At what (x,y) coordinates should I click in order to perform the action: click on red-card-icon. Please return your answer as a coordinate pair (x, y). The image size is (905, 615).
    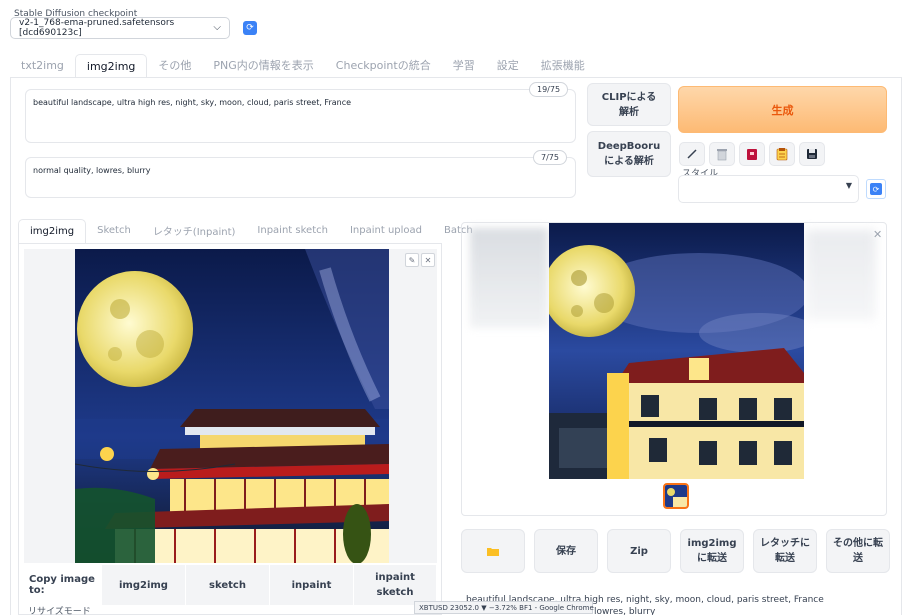
    Looking at the image, I should click on (752, 154).